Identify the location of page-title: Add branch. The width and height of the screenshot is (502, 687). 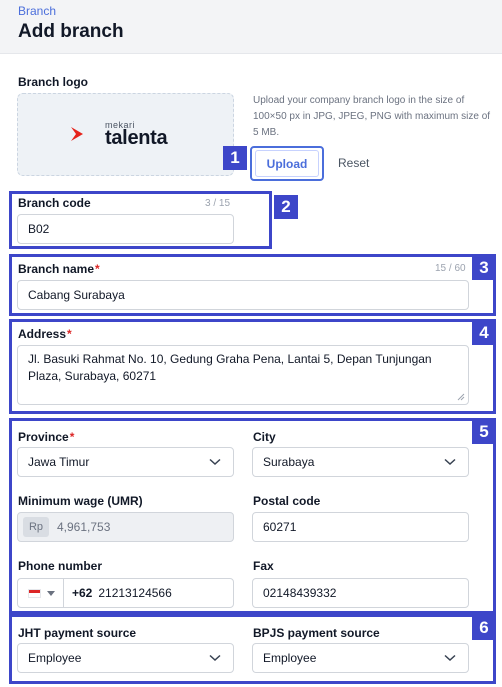
(71, 31).